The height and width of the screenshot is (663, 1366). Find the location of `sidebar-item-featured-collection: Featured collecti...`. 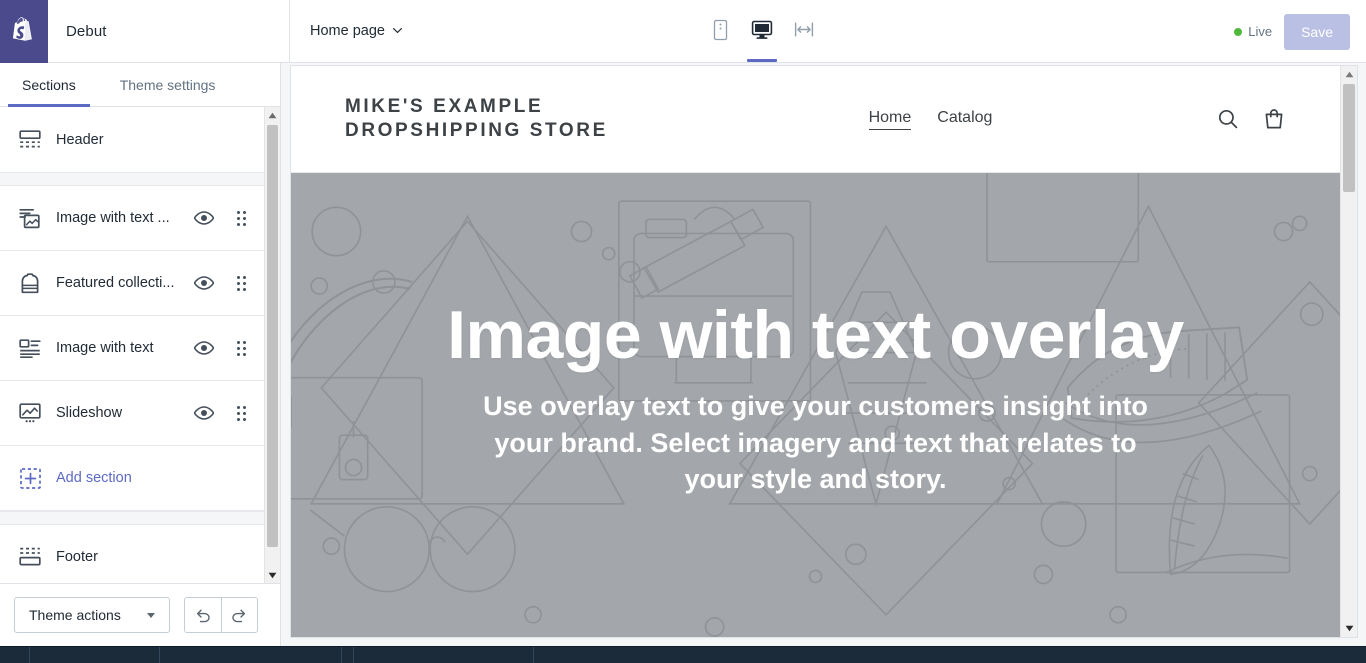

sidebar-item-featured-collection: Featured collecti... is located at coordinates (132, 283).